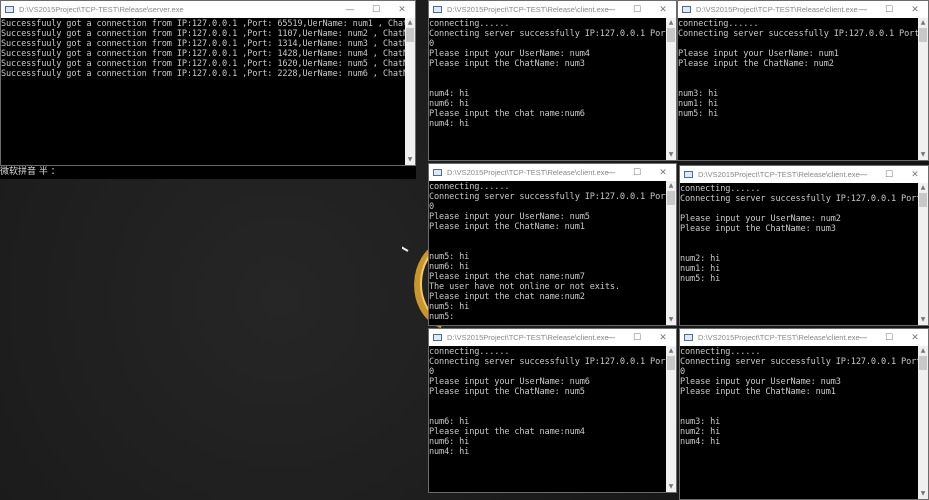 The width and height of the screenshot is (929, 500). Describe the element at coordinates (507, 392) in the screenshot. I see `console-line: Please input the ChatName: num5` at that location.